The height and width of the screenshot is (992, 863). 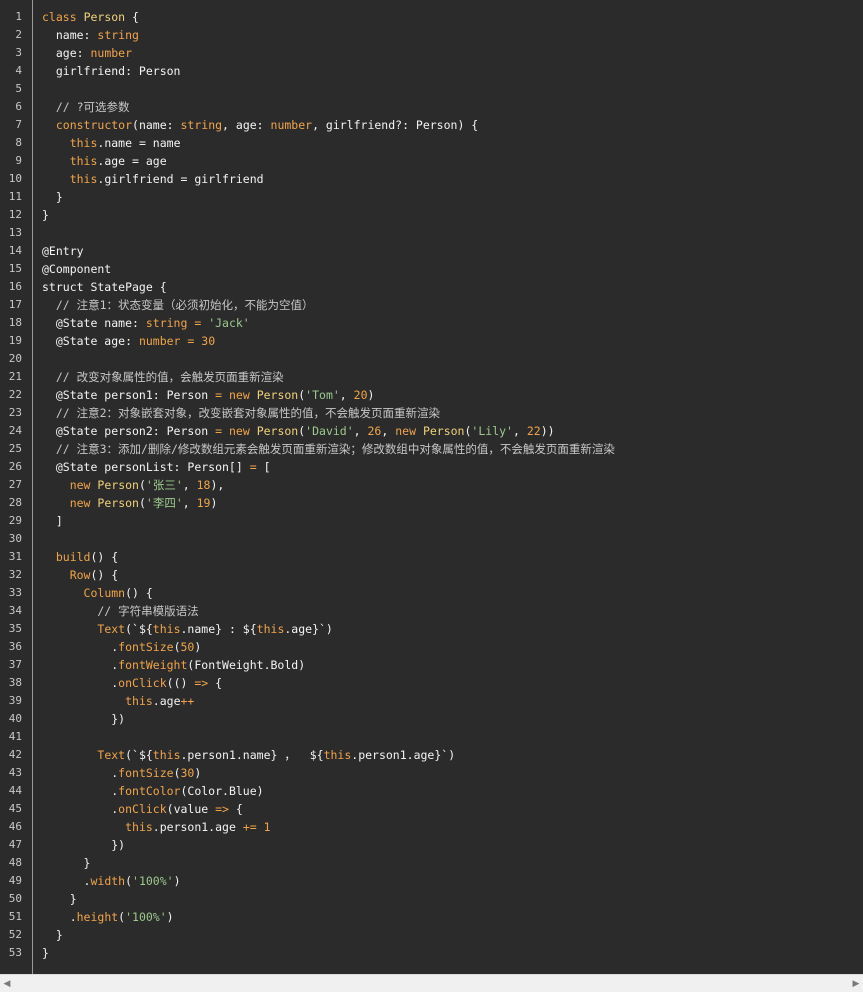 What do you see at coordinates (129, 395) in the screenshot?
I see `code-token: @State person1: Person` at bounding box center [129, 395].